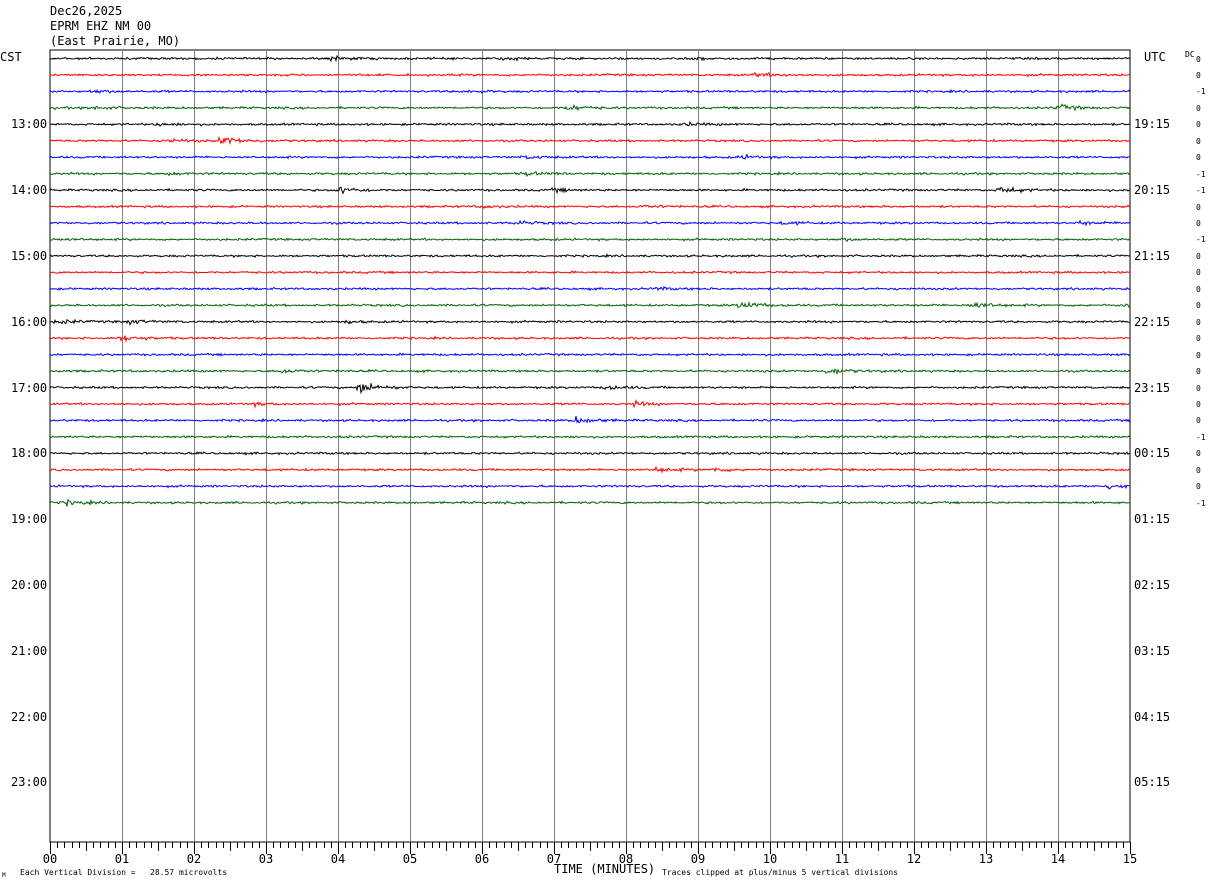 The width and height of the screenshot is (1210, 886). Describe the element at coordinates (1152, 584) in the screenshot. I see `right-time-label: 02:15` at that location.